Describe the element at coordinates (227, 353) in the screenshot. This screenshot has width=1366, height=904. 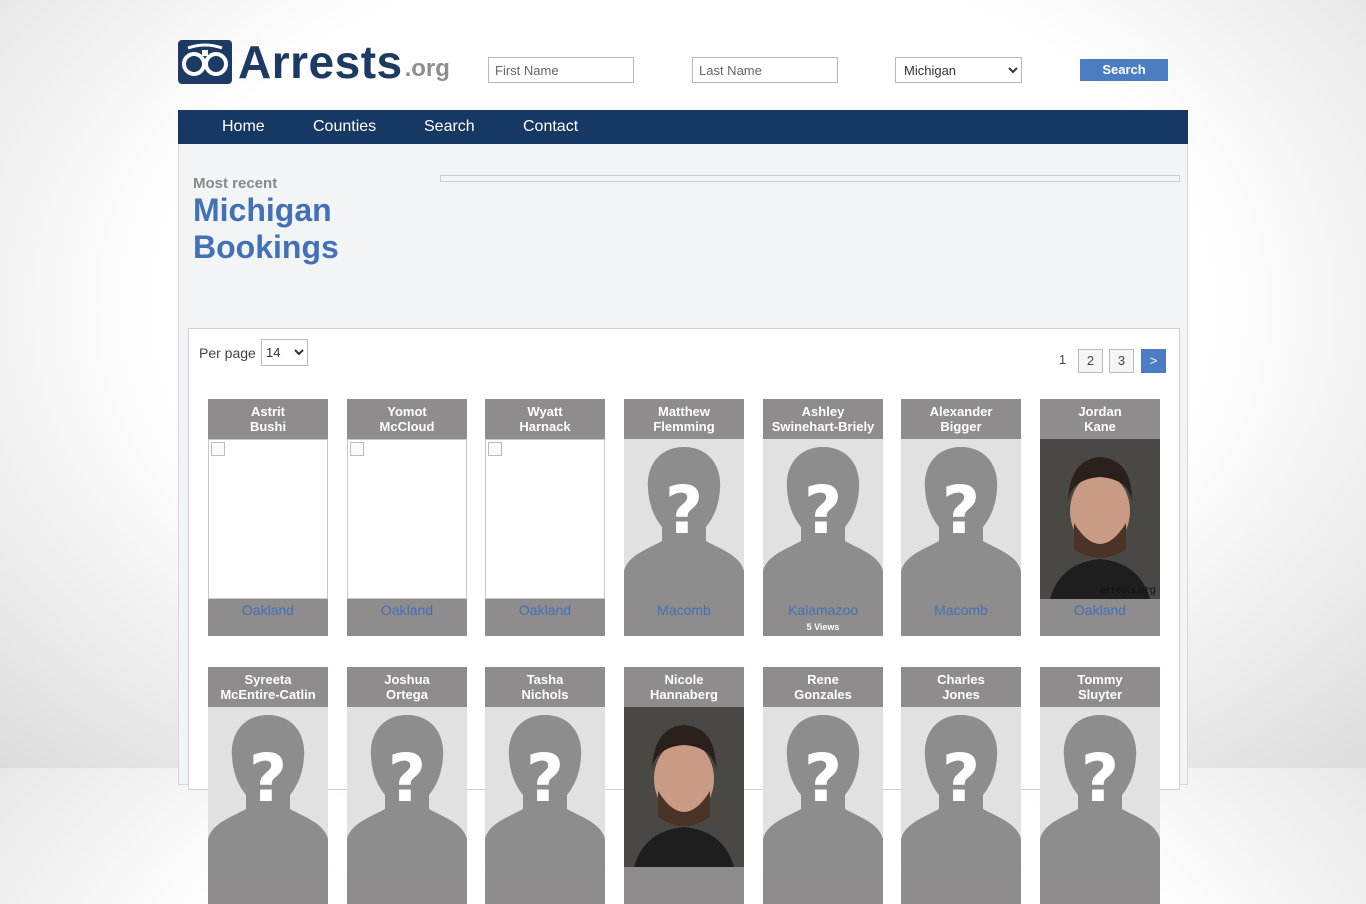
I see `per-page-label: Per page` at that location.